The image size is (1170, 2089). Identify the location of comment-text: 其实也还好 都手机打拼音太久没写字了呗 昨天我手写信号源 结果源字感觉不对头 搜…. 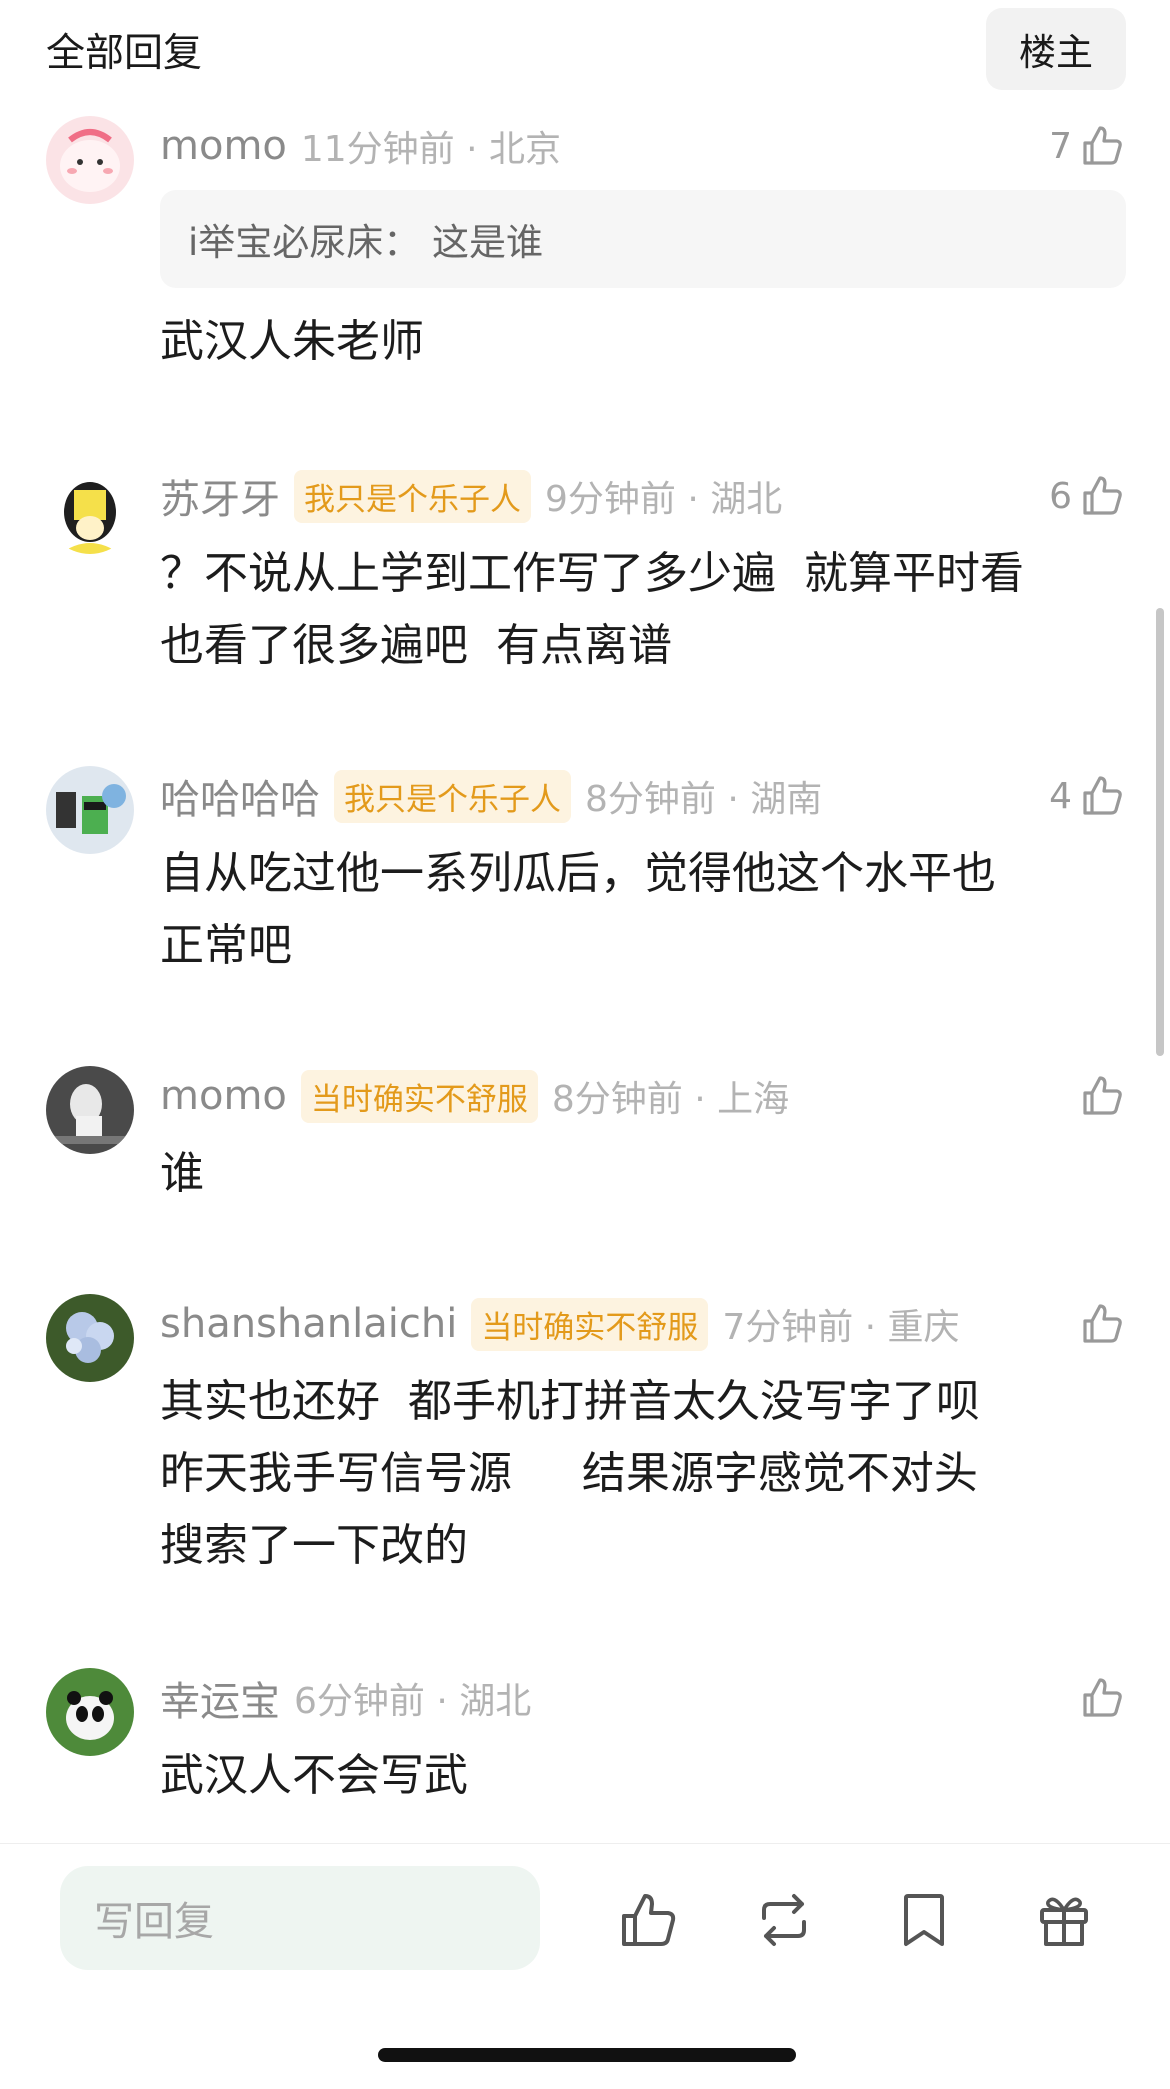
(570, 1473).